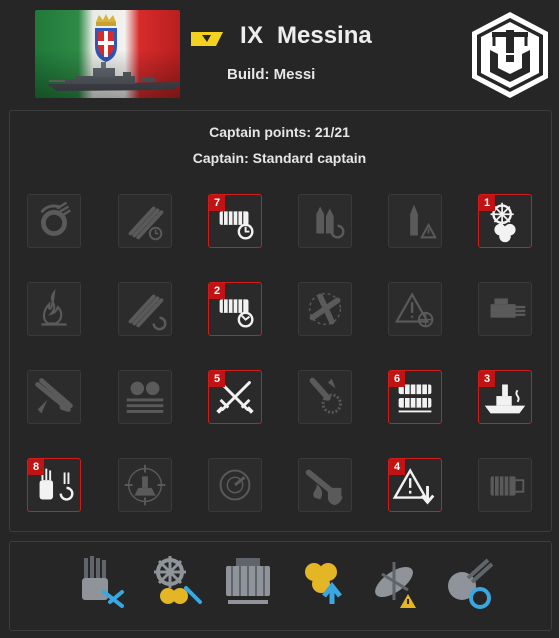  I want to click on skill-radar, so click(235, 485).